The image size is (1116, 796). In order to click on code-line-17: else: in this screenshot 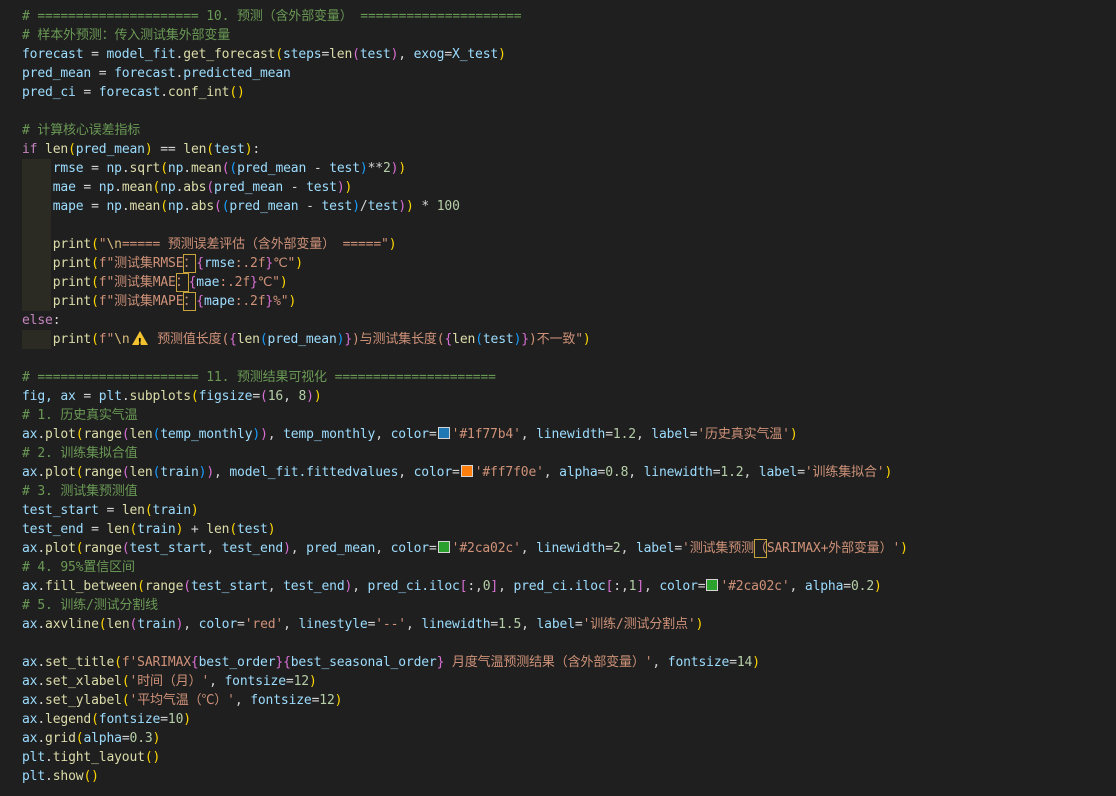, I will do `click(41, 320)`.